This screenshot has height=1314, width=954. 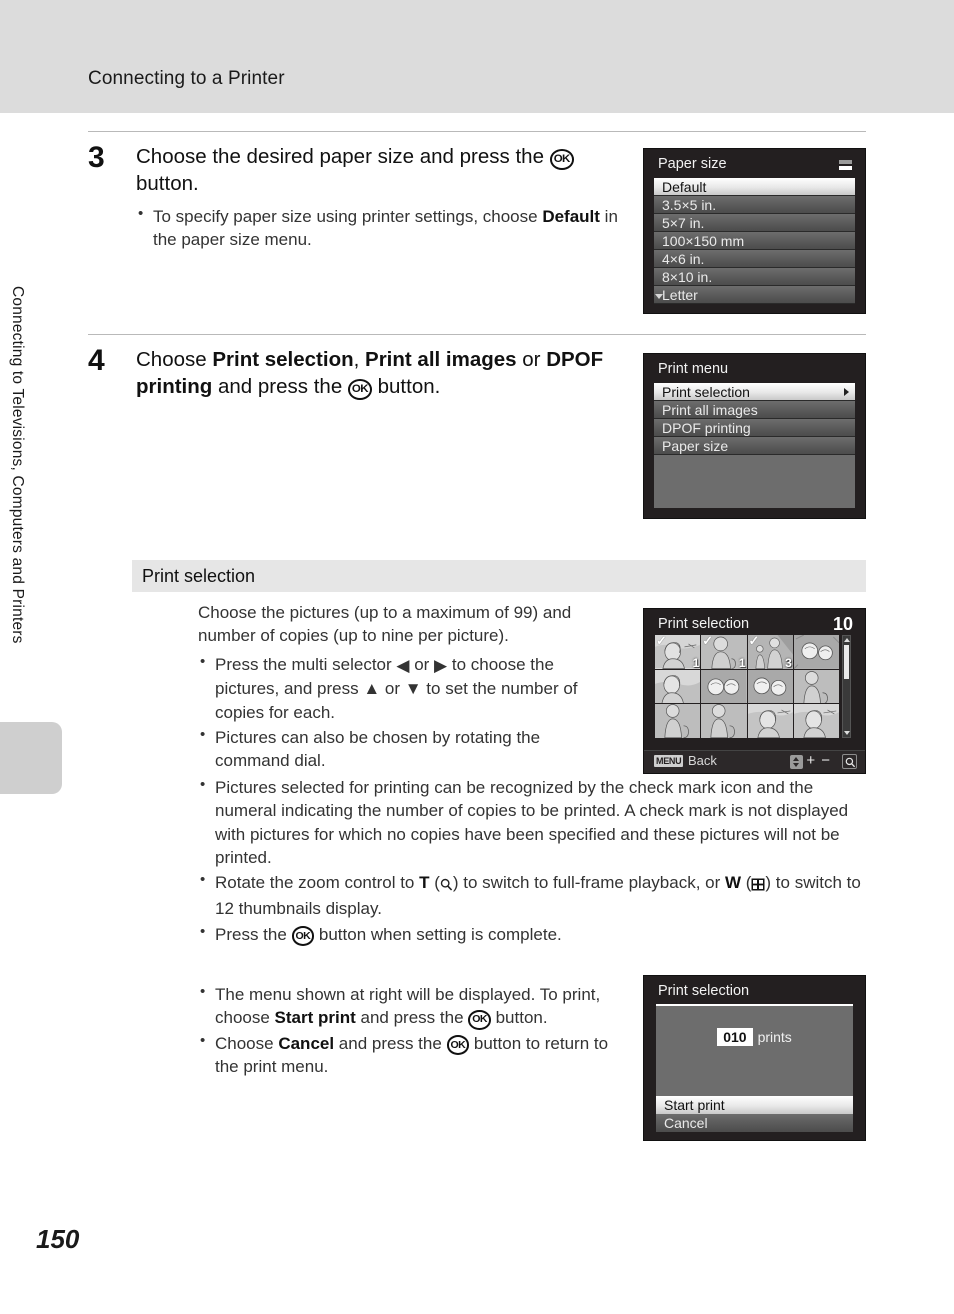 I want to click on txt: ) to switch to full-frame playback, or, so click(x=588, y=883).